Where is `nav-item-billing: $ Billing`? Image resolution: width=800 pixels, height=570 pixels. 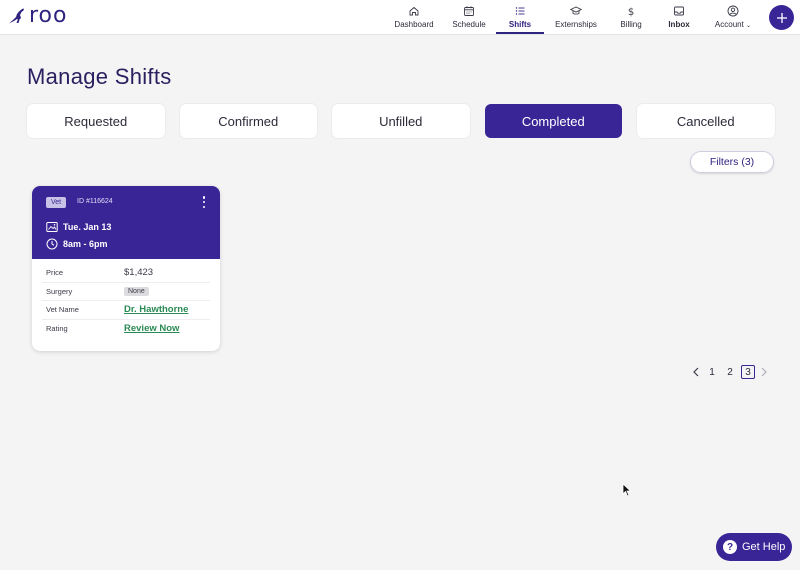 nav-item-billing: $ Billing is located at coordinates (631, 17).